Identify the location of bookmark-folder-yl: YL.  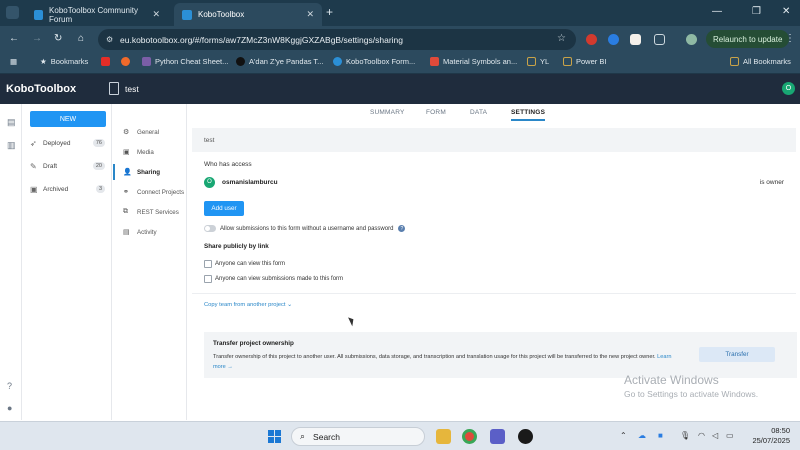
(538, 61).